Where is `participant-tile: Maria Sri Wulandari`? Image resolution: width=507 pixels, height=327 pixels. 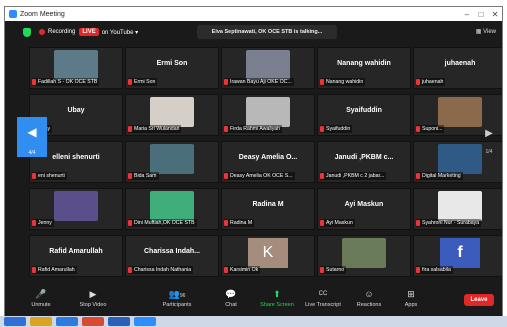 participant-tile: Maria Sri Wulandari is located at coordinates (172, 115).